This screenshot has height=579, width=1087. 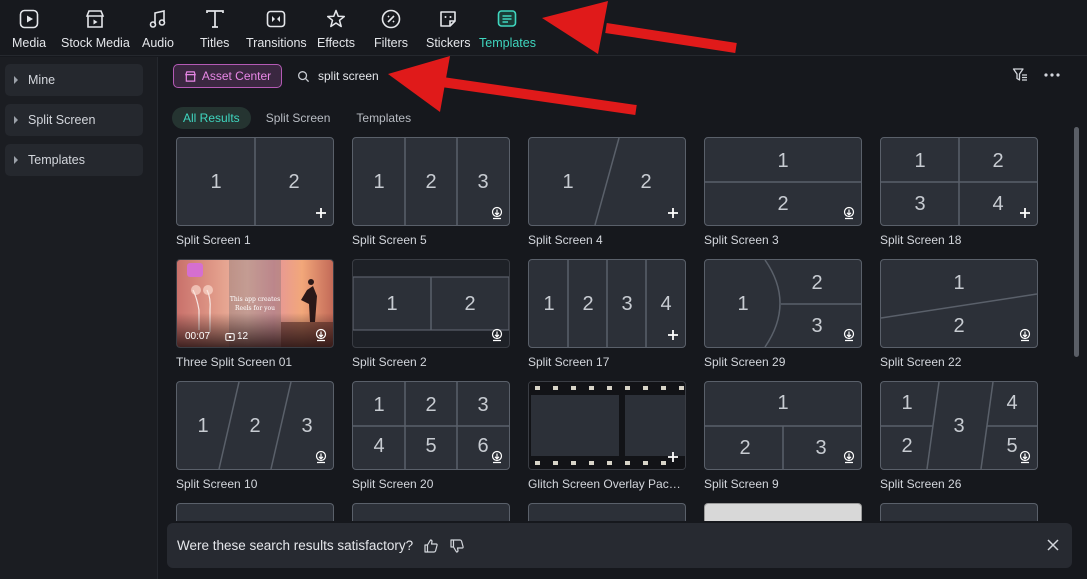 I want to click on caret-right-icon, so click(x=16, y=160).